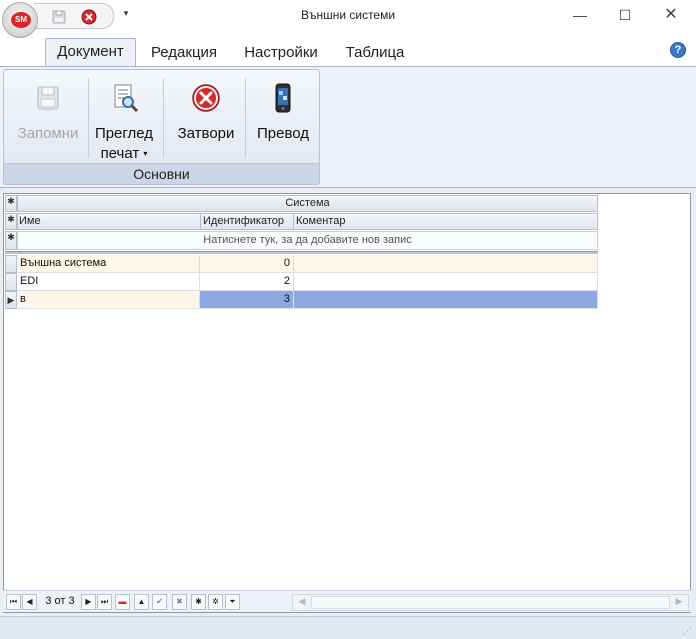 The image size is (696, 639). What do you see at coordinates (247, 282) in the screenshot?
I see `table-cell-id: 2` at bounding box center [247, 282].